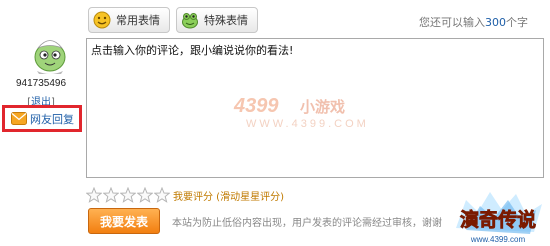 Image resolution: width=550 pixels, height=246 pixels. I want to click on special-emoji-label: 特殊表情, so click(226, 20).